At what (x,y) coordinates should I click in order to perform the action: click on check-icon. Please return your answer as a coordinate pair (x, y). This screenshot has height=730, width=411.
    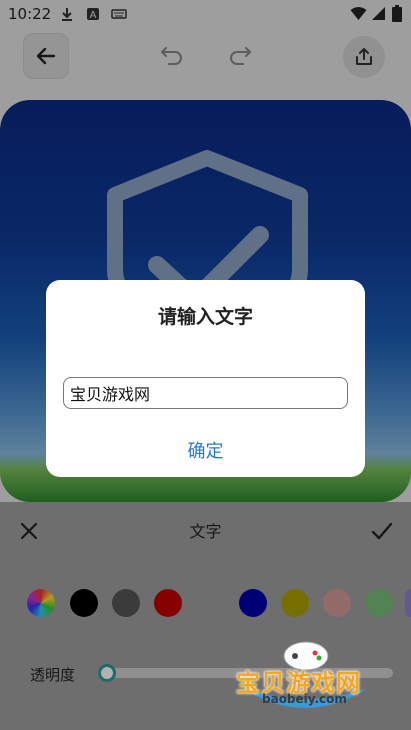
    Looking at the image, I should click on (382, 531).